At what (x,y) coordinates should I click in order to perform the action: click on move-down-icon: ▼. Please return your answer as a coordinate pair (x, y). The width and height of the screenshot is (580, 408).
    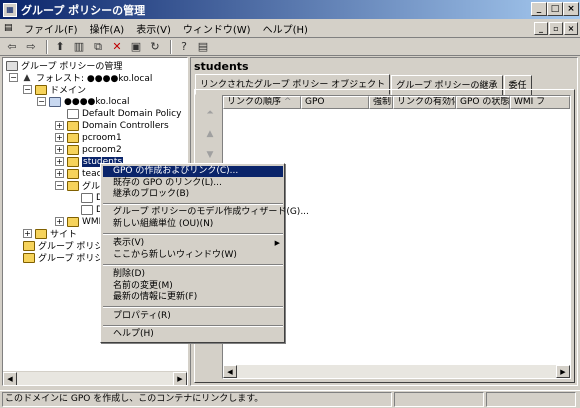
    Looking at the image, I should click on (210, 157).